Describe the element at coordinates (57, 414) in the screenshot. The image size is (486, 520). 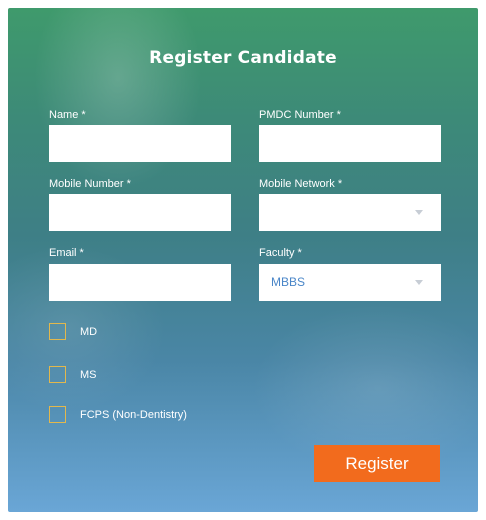
I see `fcps-checkbox` at that location.